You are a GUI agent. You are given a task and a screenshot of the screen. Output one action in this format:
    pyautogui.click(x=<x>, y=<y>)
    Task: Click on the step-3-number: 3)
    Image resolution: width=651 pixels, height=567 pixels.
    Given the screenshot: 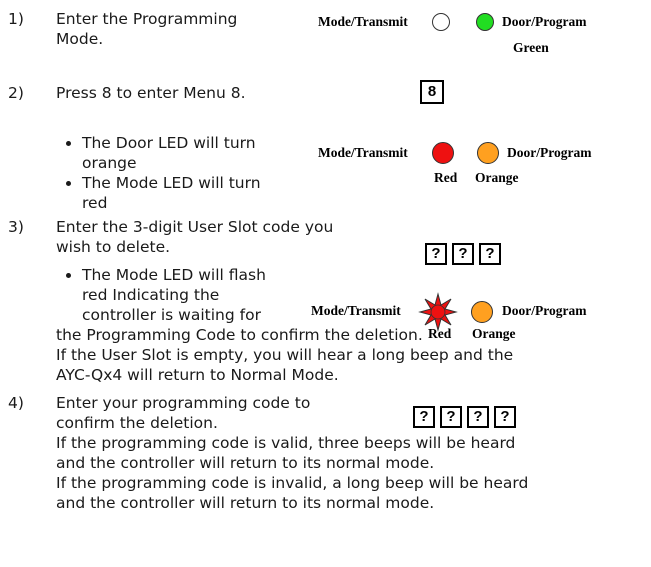 What is the action you would take?
    pyautogui.click(x=16, y=227)
    